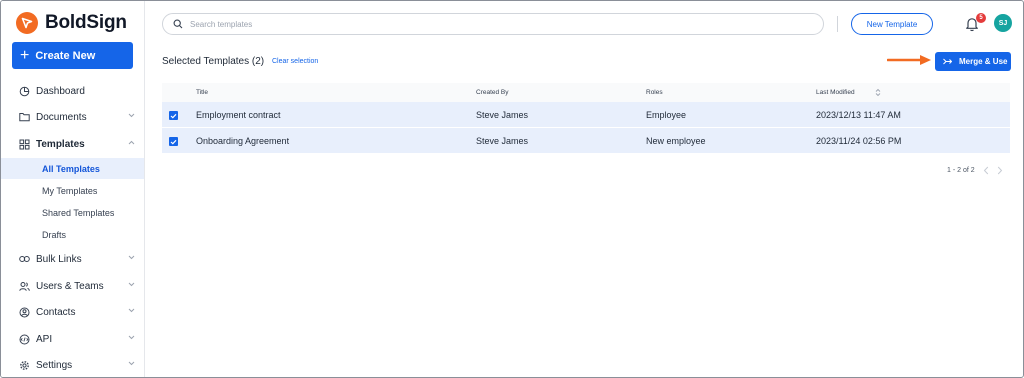 The height and width of the screenshot is (378, 1024). I want to click on search-bar, so click(493, 24).